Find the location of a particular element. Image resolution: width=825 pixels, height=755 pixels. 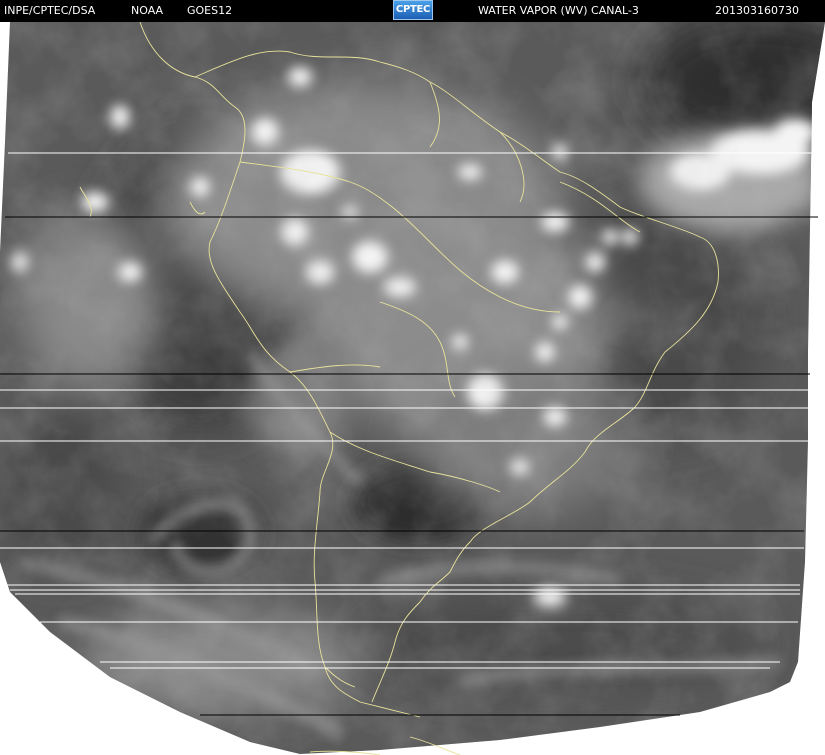

agency-label: NOAA is located at coordinates (147, 10).